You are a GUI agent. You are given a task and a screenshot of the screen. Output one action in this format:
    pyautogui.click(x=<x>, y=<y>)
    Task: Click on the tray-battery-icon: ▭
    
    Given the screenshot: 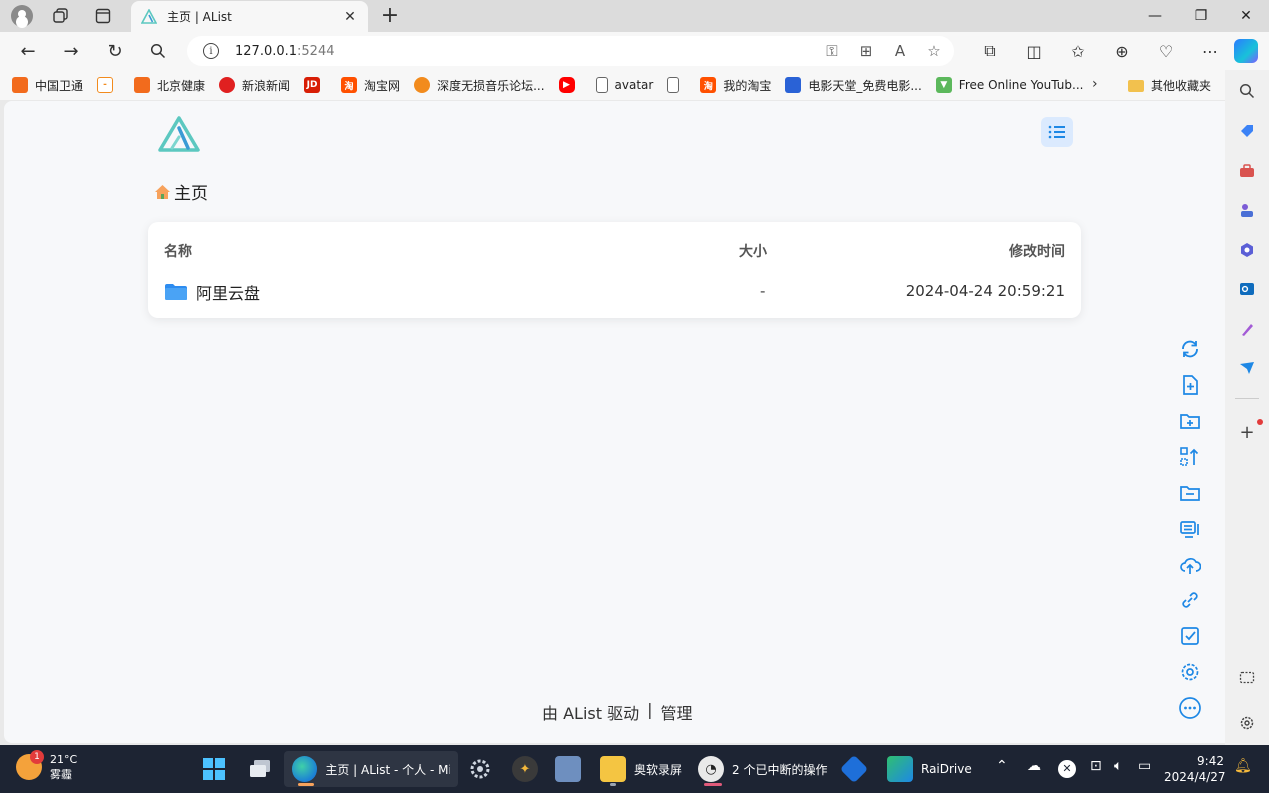 What is the action you would take?
    pyautogui.click(x=1144, y=766)
    